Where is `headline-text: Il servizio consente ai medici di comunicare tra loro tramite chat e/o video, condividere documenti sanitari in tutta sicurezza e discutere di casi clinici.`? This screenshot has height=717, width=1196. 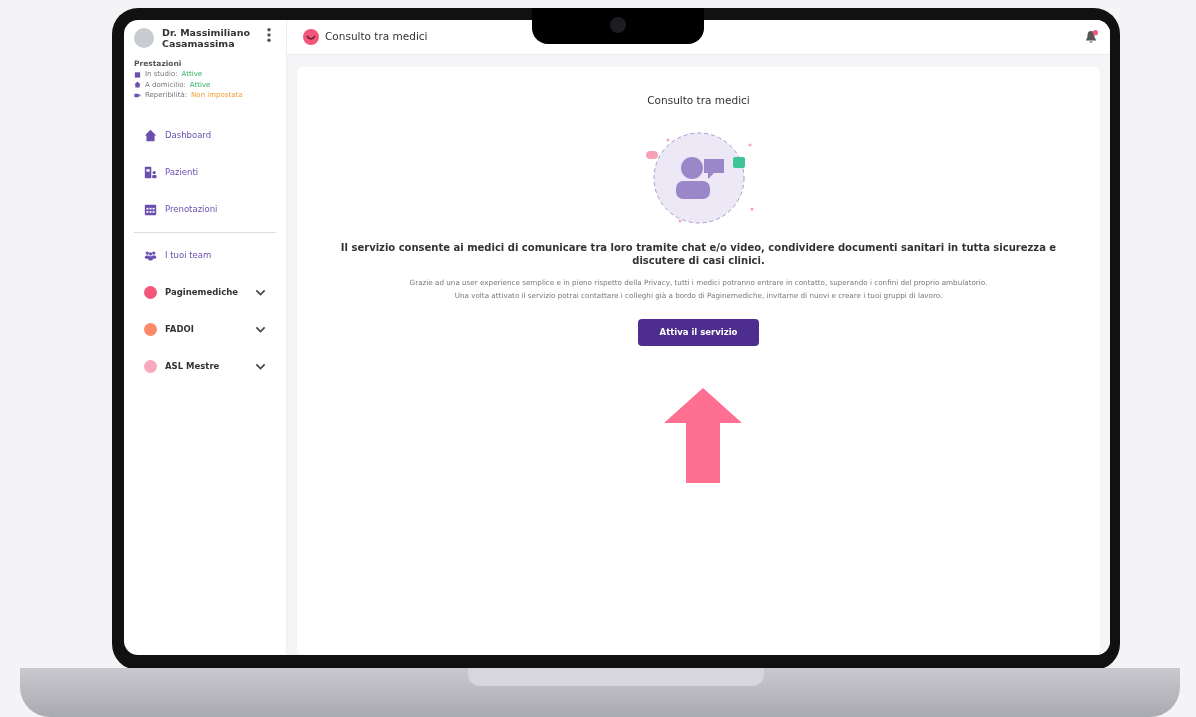 headline-text: Il servizio consente ai medici di comunicare tra loro tramite chat e/o video, condividere documenti sanitari in tutta sicurezza e discutere di casi clinici. is located at coordinates (698, 254).